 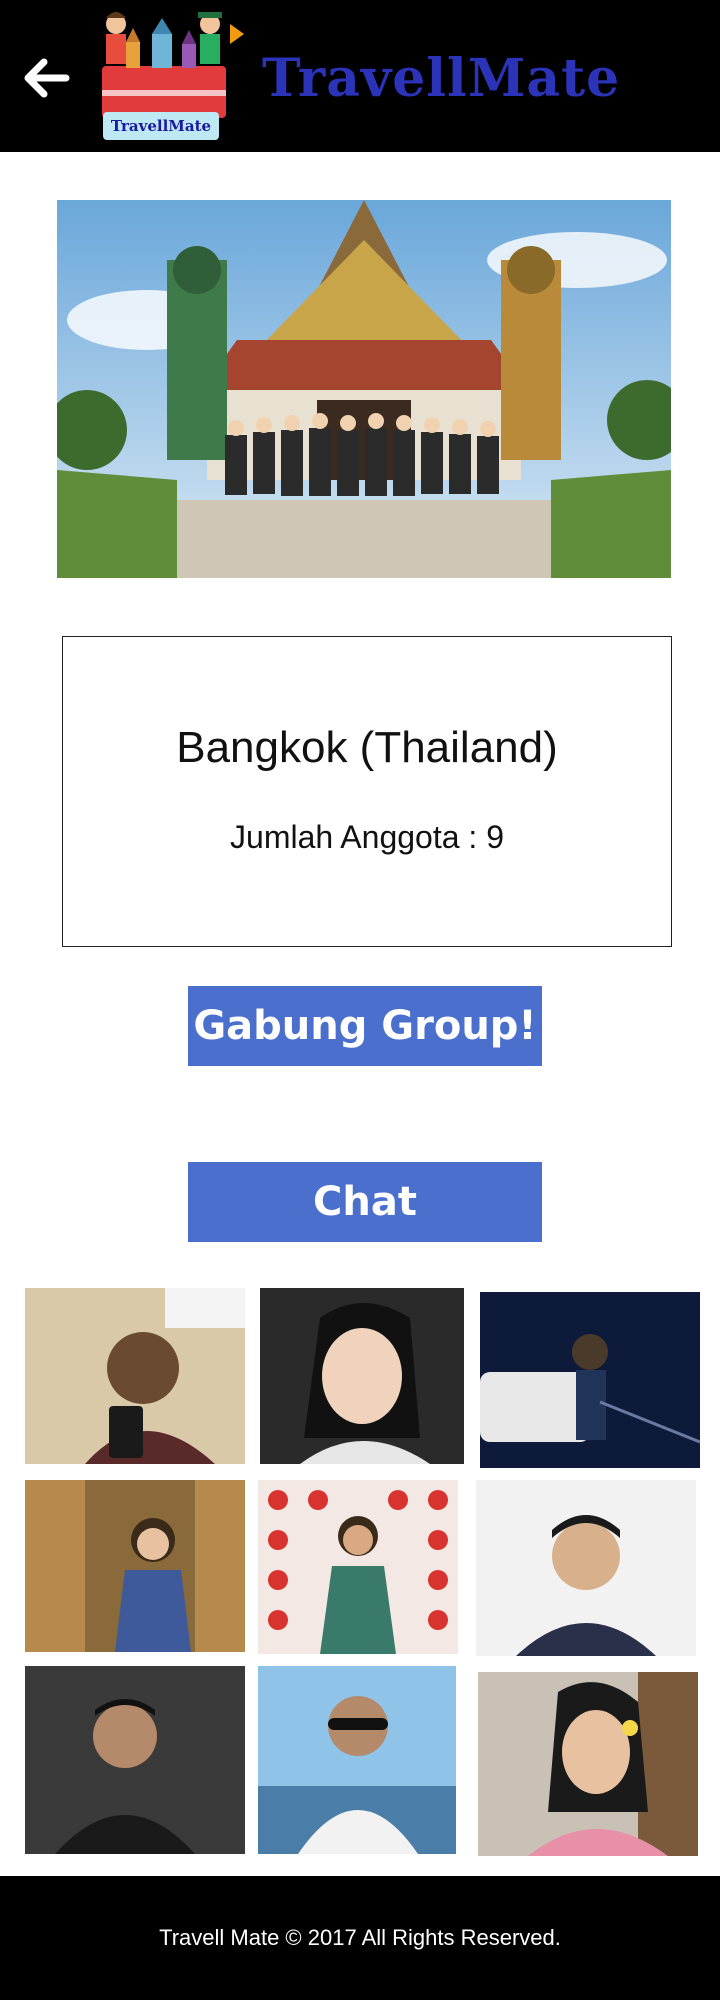 I want to click on logo-badge-text: TravellMate, so click(x=161, y=126).